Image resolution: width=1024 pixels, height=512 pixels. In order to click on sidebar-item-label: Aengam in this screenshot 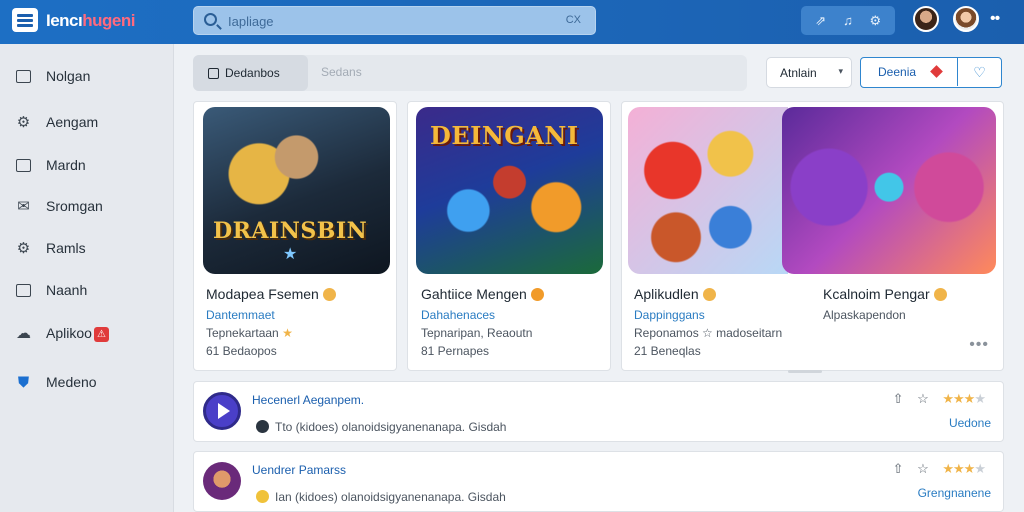, I will do `click(72, 122)`.